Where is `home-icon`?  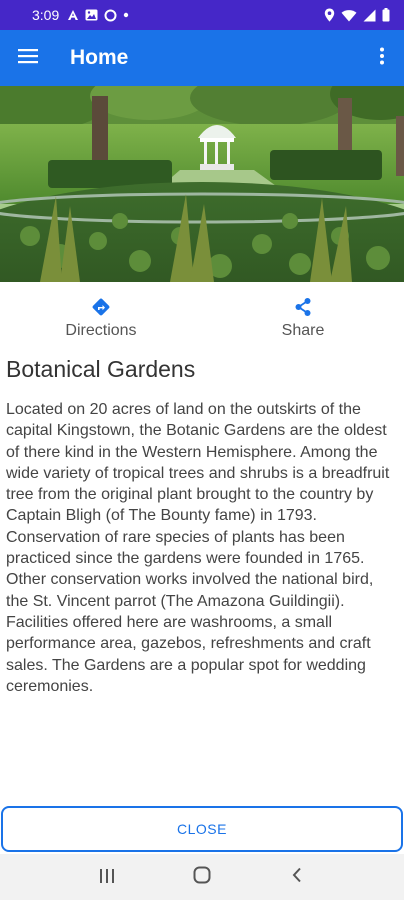
home-icon is located at coordinates (202, 877).